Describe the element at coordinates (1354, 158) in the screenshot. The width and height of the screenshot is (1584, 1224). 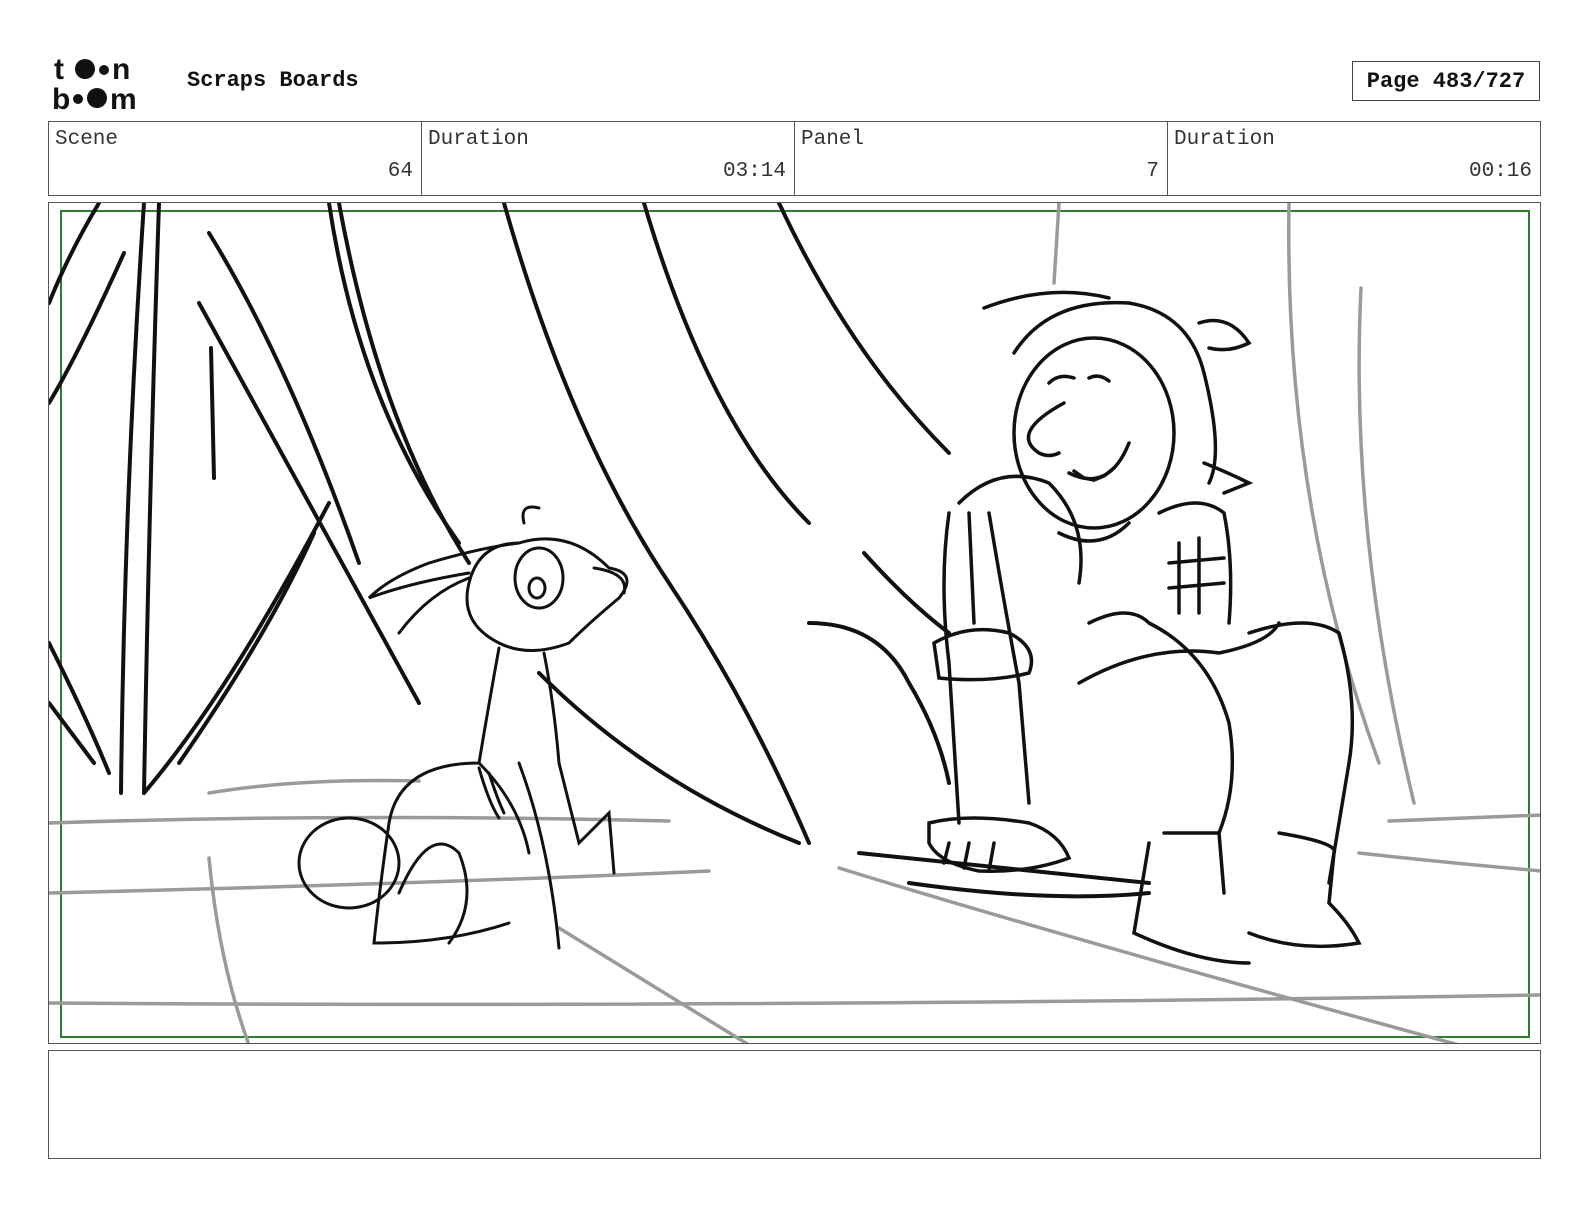
I see `panel-duration-cell: Duration 00:16` at that location.